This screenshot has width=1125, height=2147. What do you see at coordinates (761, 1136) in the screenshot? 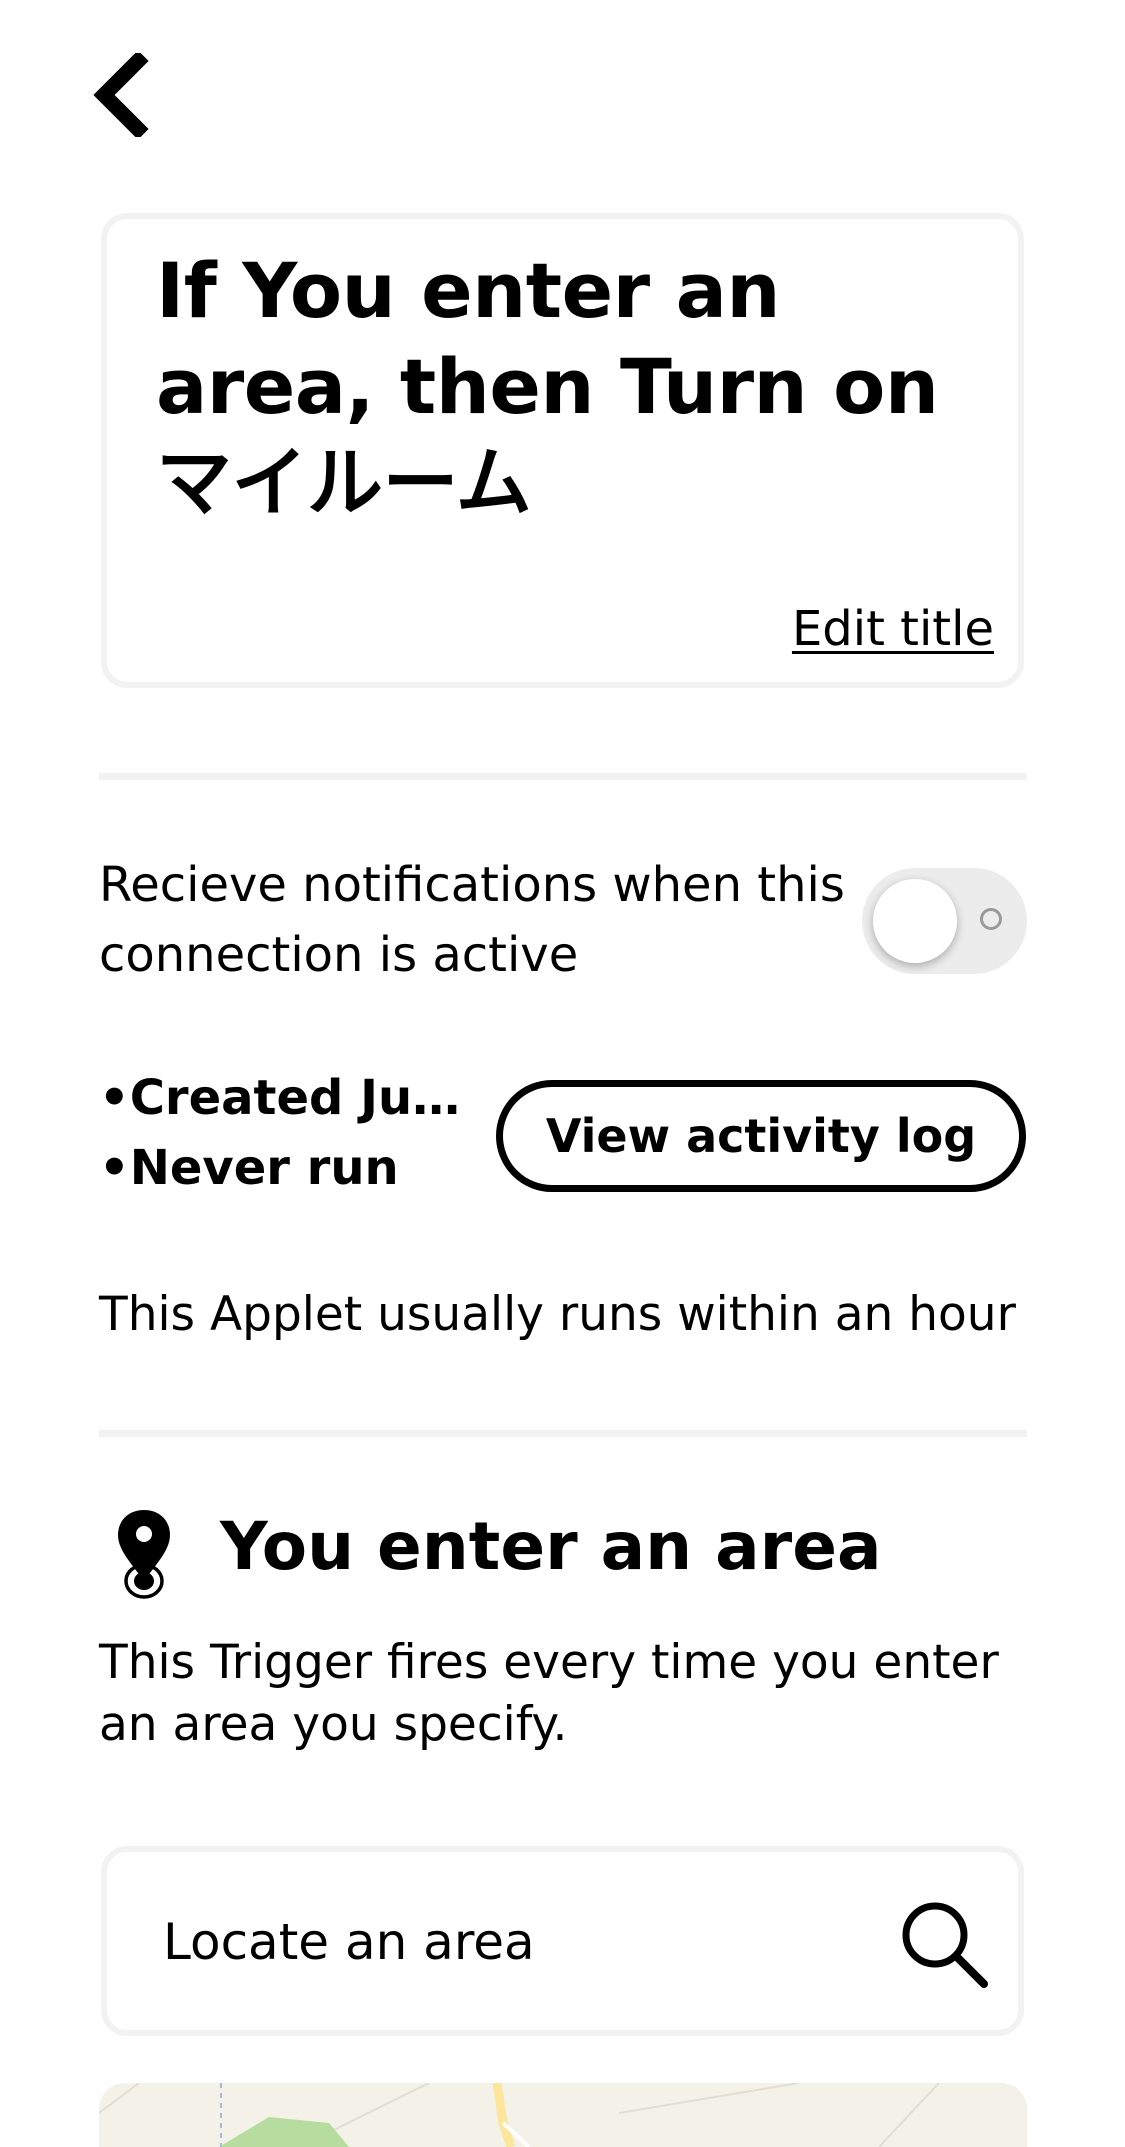
I see `view-activity-log-button: View activity log` at bounding box center [761, 1136].